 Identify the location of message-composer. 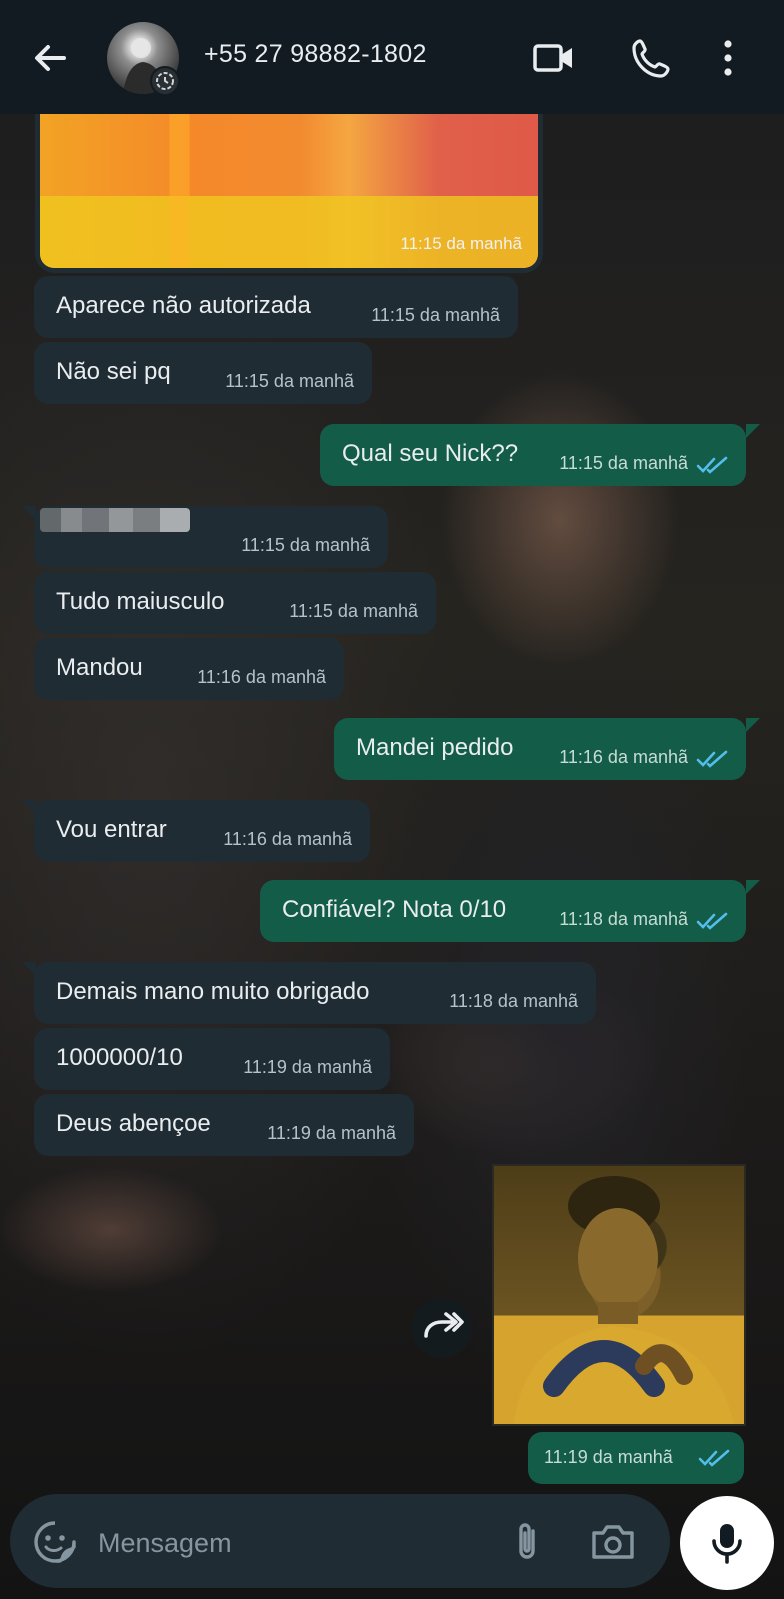
(340, 1541).